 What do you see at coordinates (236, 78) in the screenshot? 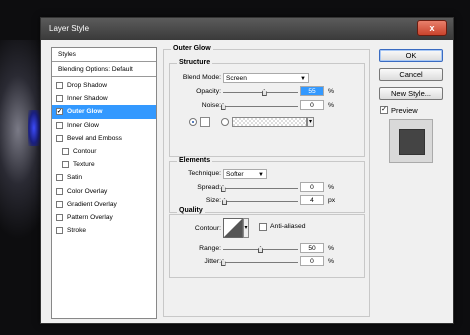
I see `blend-mode-value: Screen` at bounding box center [236, 78].